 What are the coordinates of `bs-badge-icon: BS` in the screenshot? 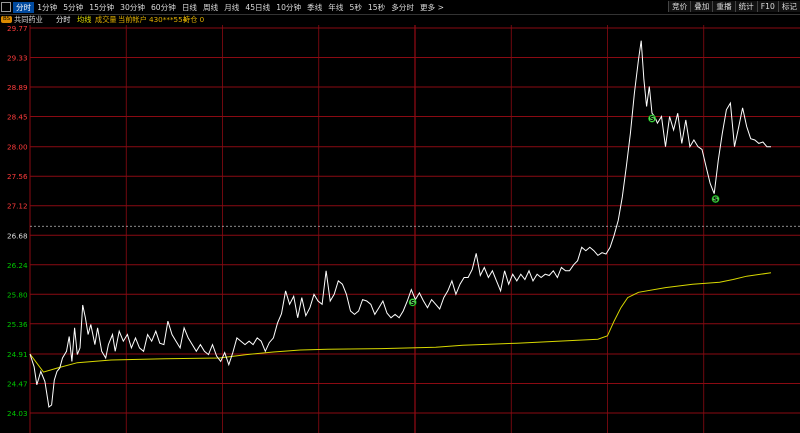 It's located at (7, 19).